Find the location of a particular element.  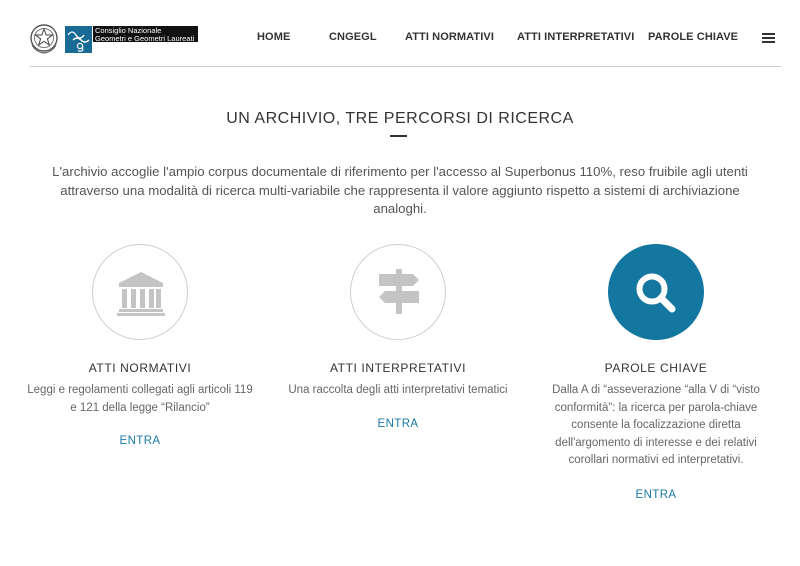

nav-home: HOME is located at coordinates (273, 38).